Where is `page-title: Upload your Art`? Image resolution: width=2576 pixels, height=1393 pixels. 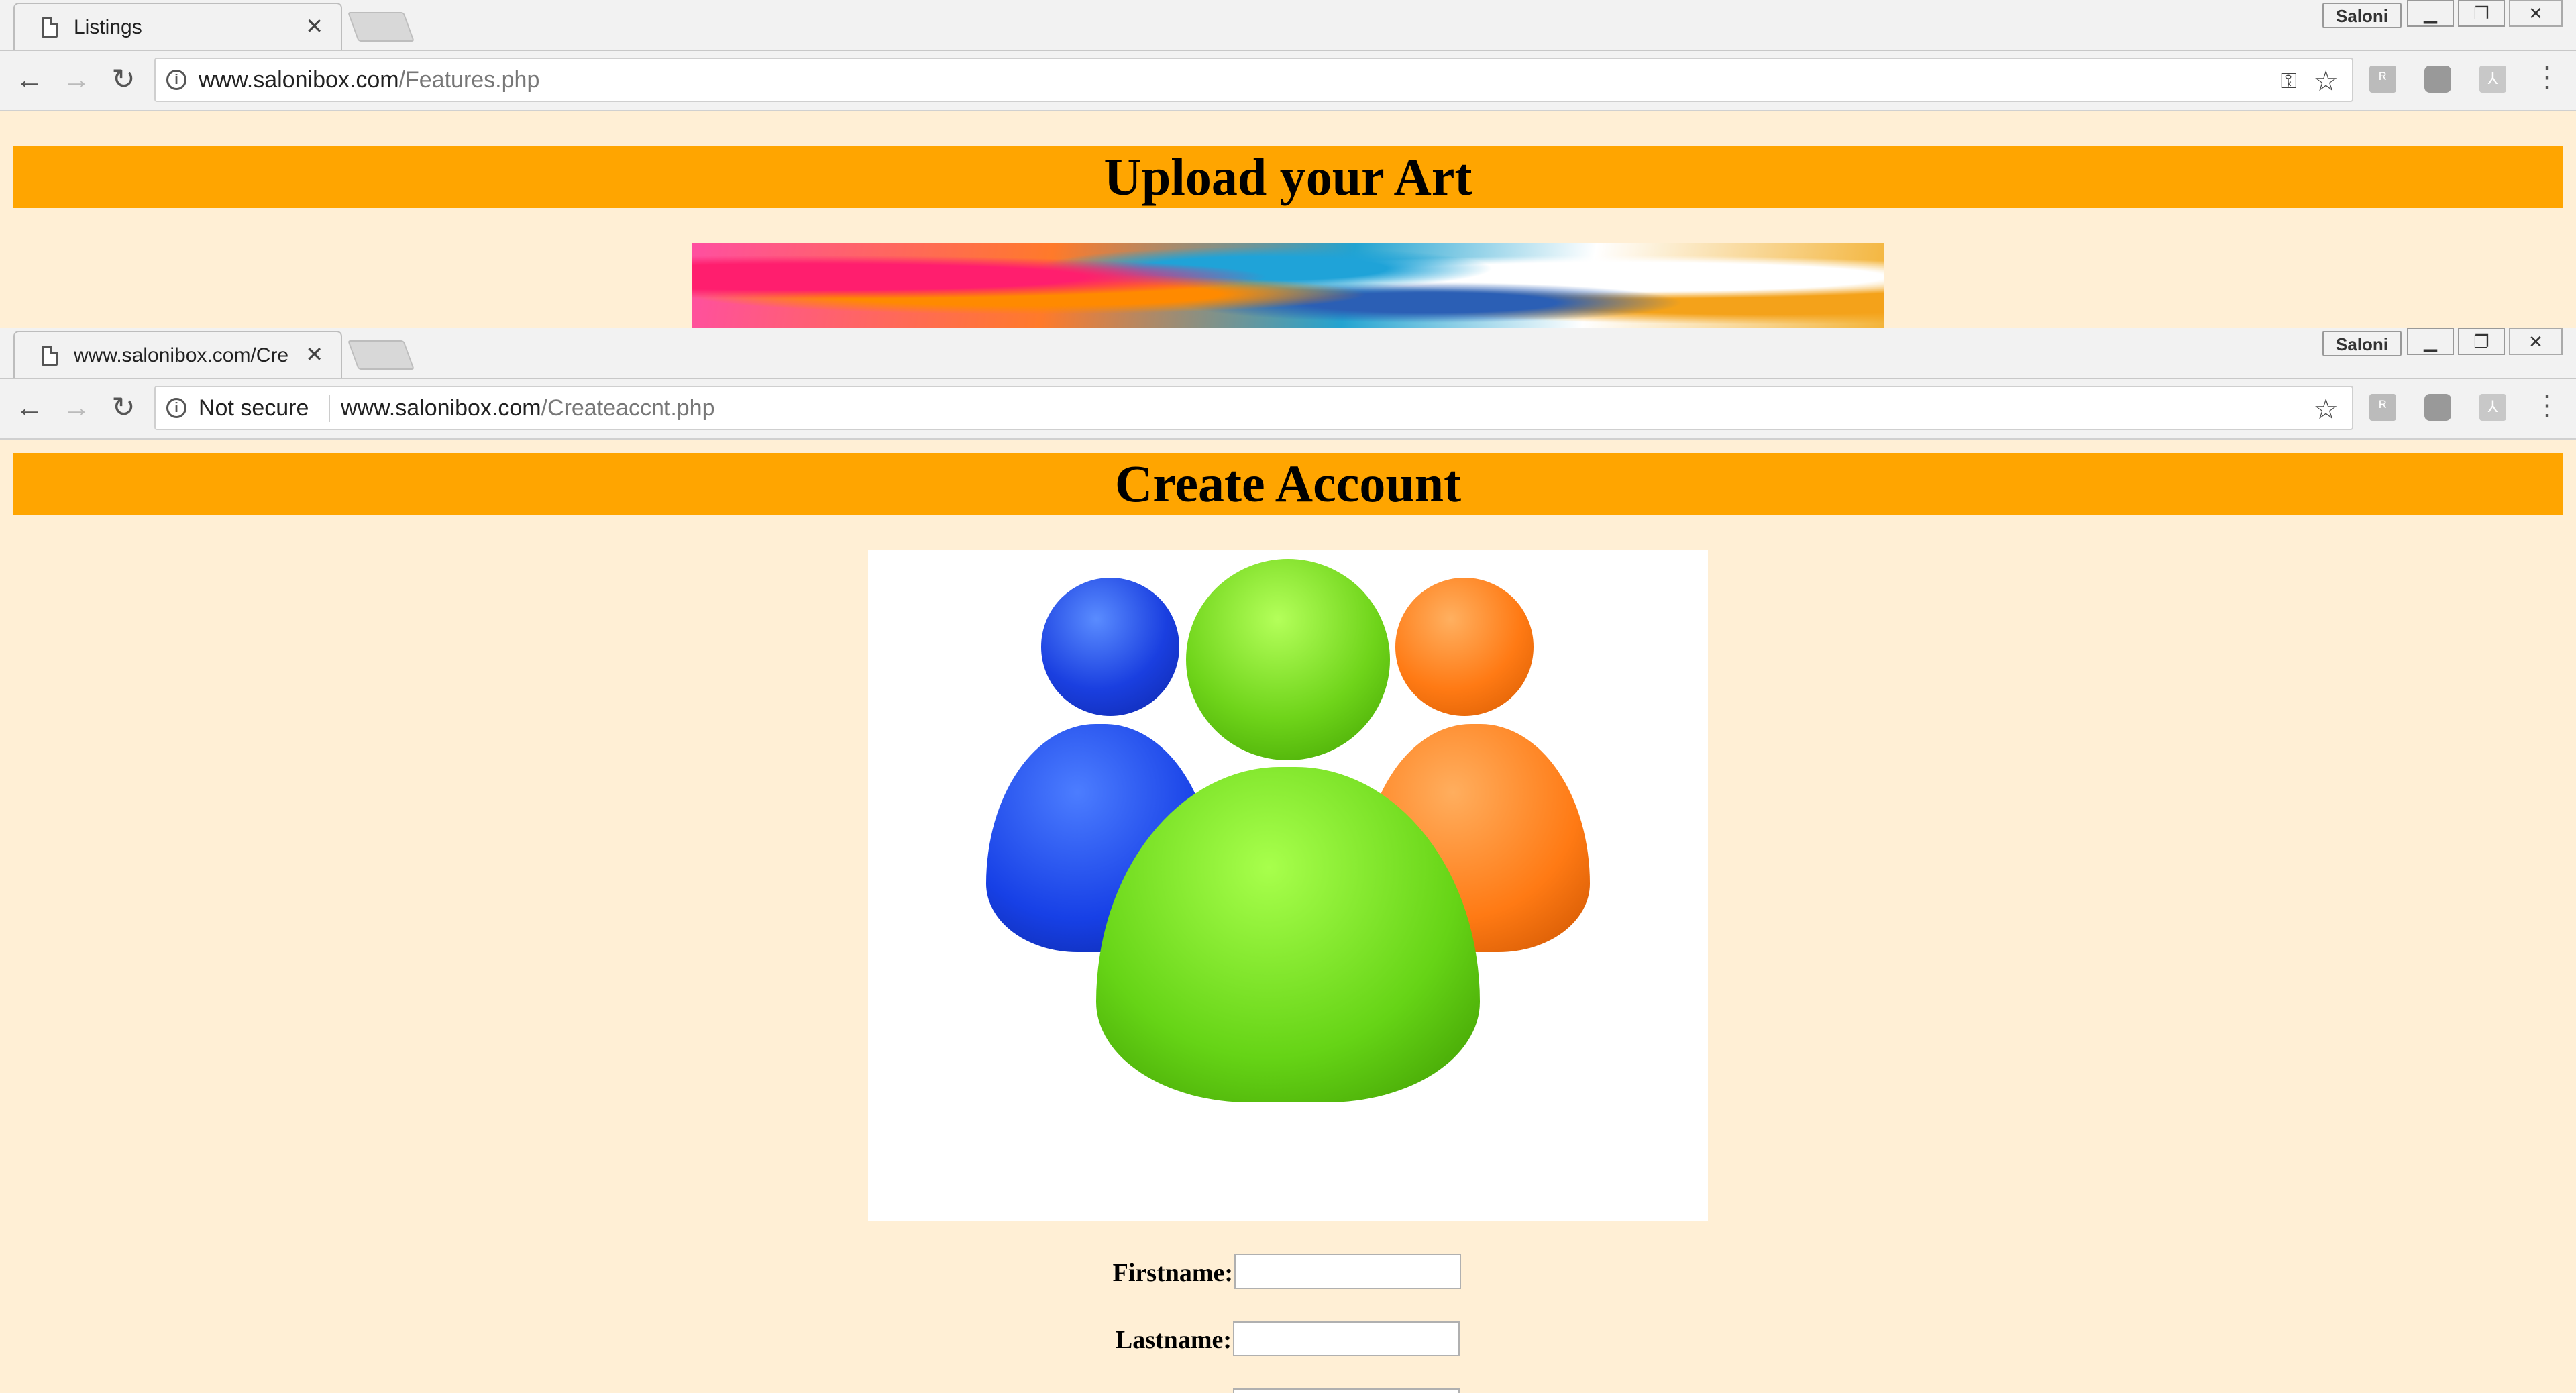 page-title: Upload your Art is located at coordinates (1288, 177).